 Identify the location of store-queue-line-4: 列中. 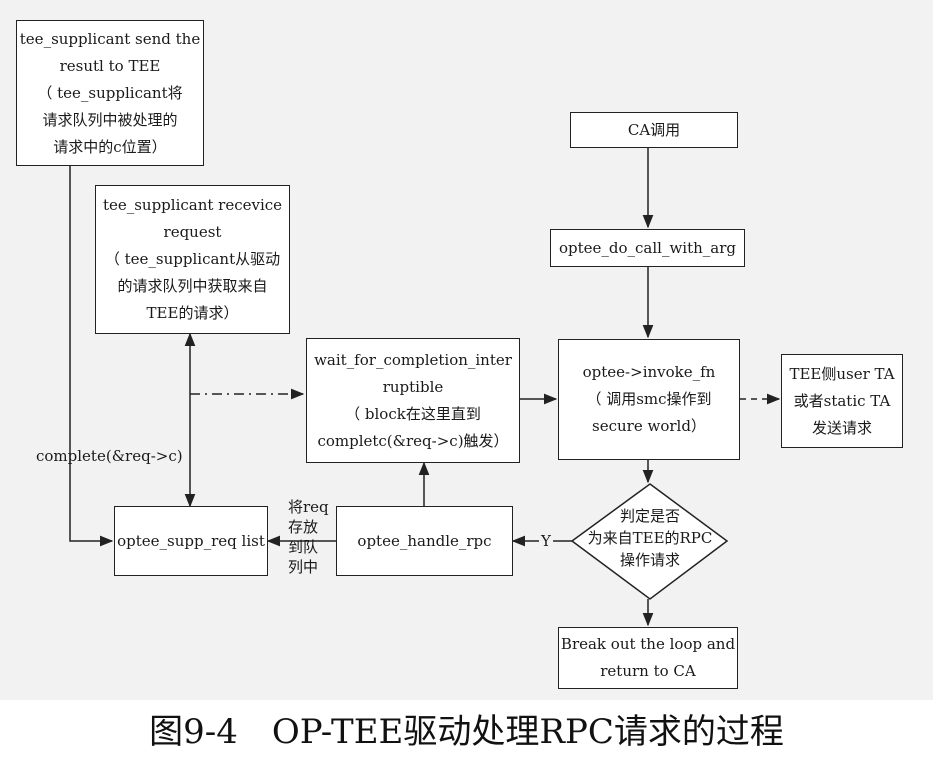
(303, 567).